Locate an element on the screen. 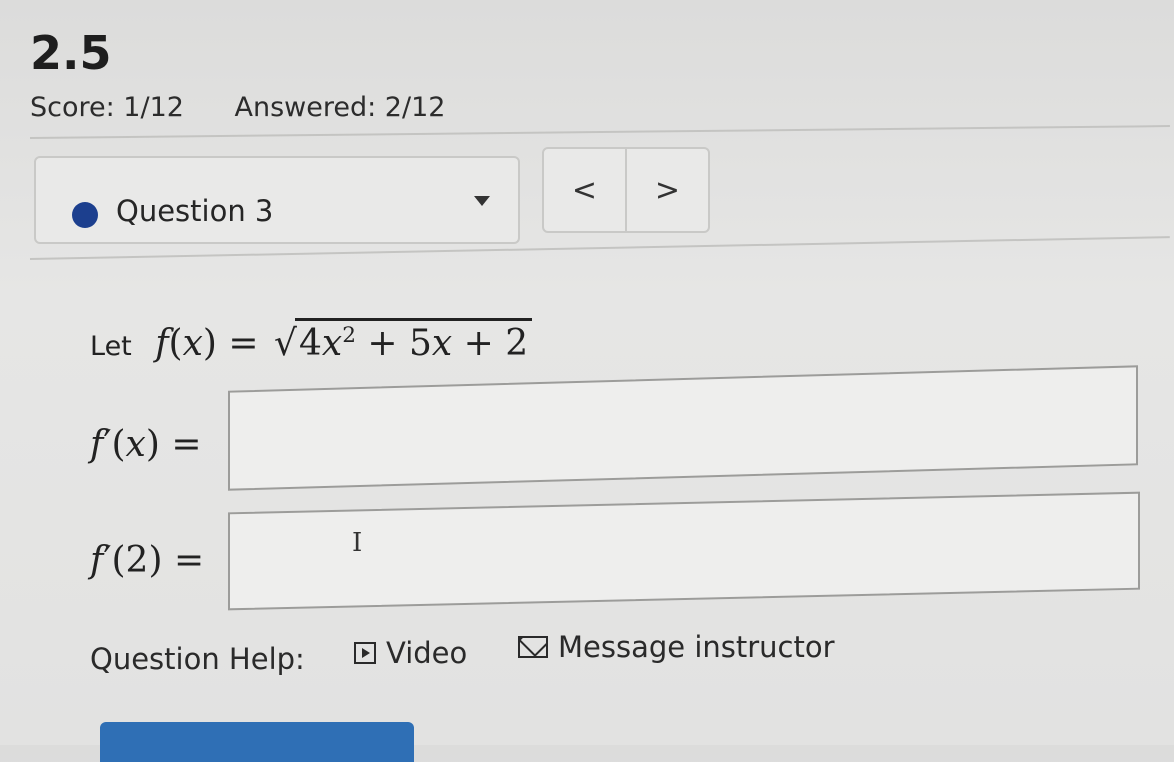 The height and width of the screenshot is (762, 1174). header-divider is located at coordinates (599, 132).